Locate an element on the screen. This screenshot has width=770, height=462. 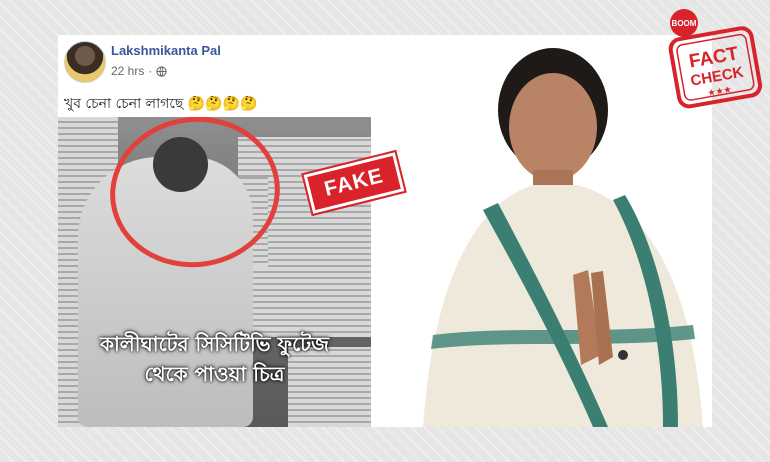
badge-top-text: BOOM is located at coordinates (684, 23).